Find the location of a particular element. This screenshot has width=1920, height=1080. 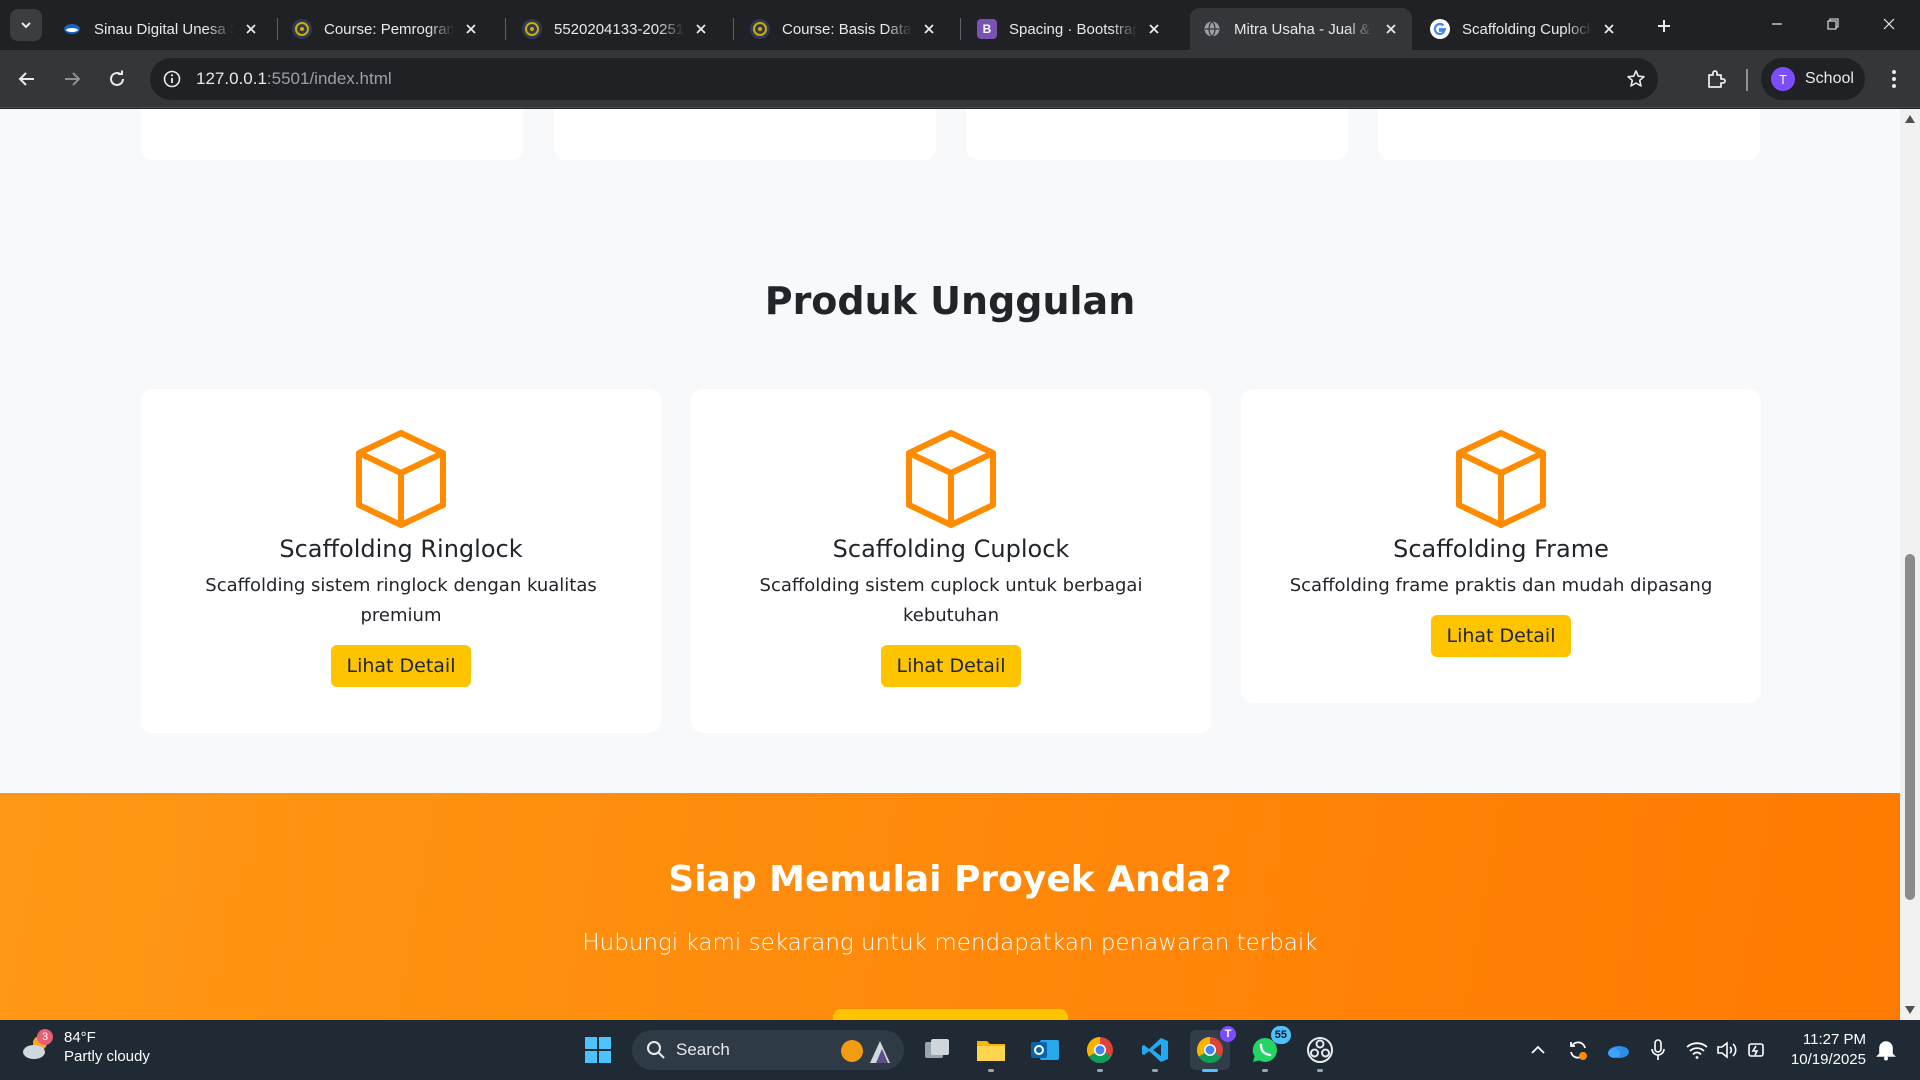

tab-search-button is located at coordinates (26, 25).